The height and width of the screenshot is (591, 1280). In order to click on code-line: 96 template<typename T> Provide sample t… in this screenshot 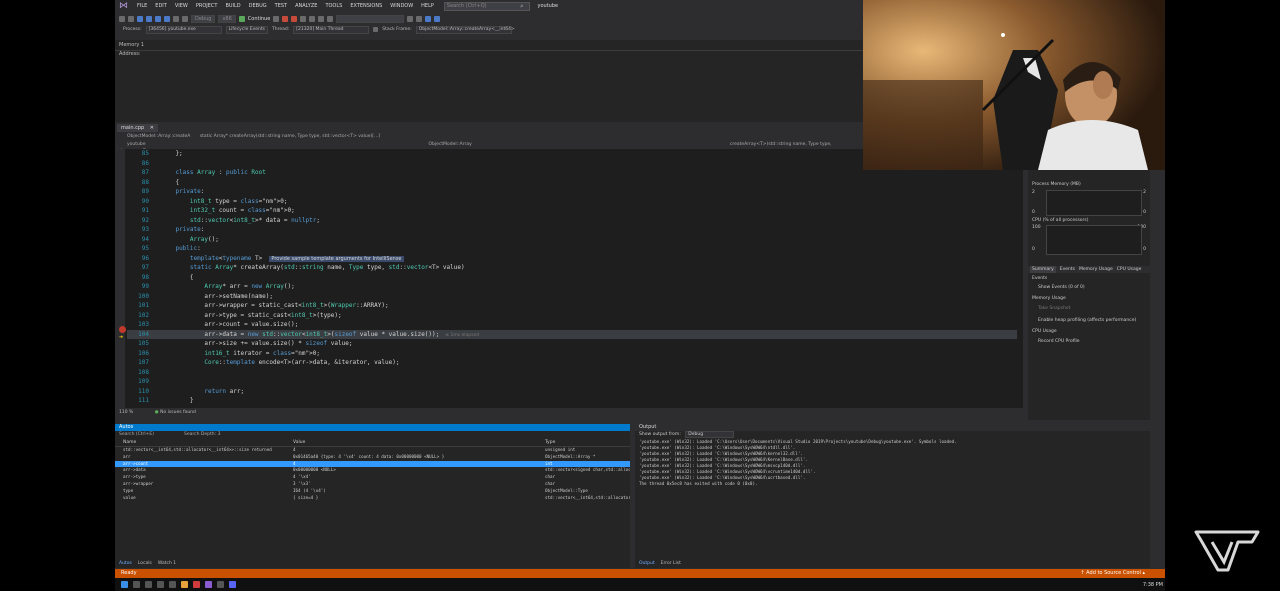, I will do `click(572, 259)`.